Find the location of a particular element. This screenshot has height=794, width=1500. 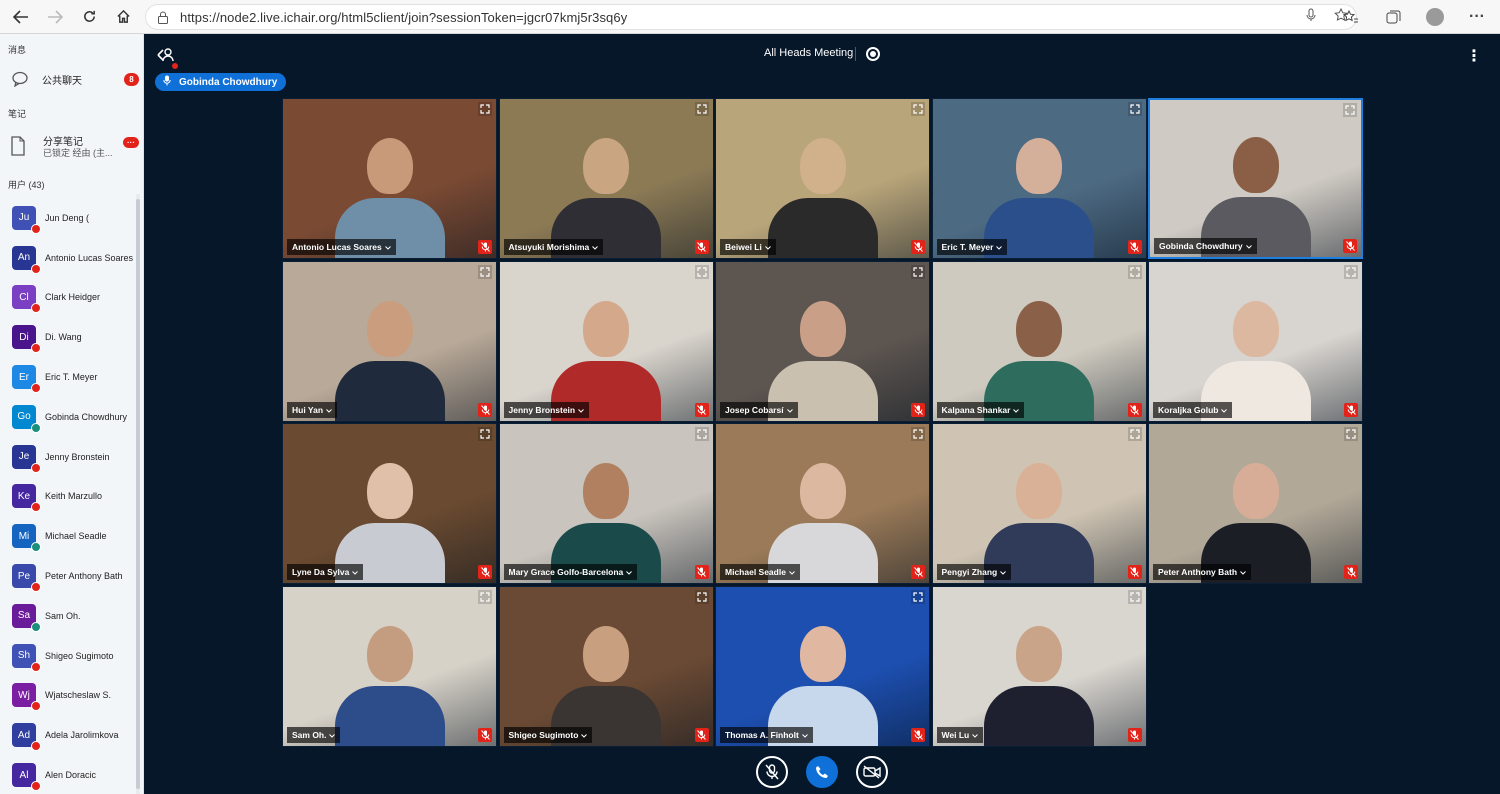

profile-icon is located at coordinates (1435, 17).